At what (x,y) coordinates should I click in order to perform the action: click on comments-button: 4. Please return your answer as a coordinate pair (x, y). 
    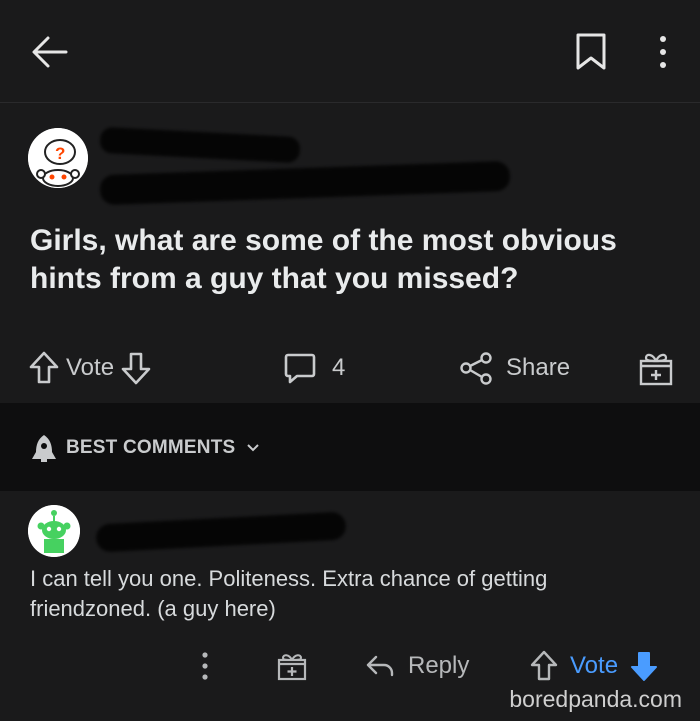
    Looking at the image, I should click on (316, 368).